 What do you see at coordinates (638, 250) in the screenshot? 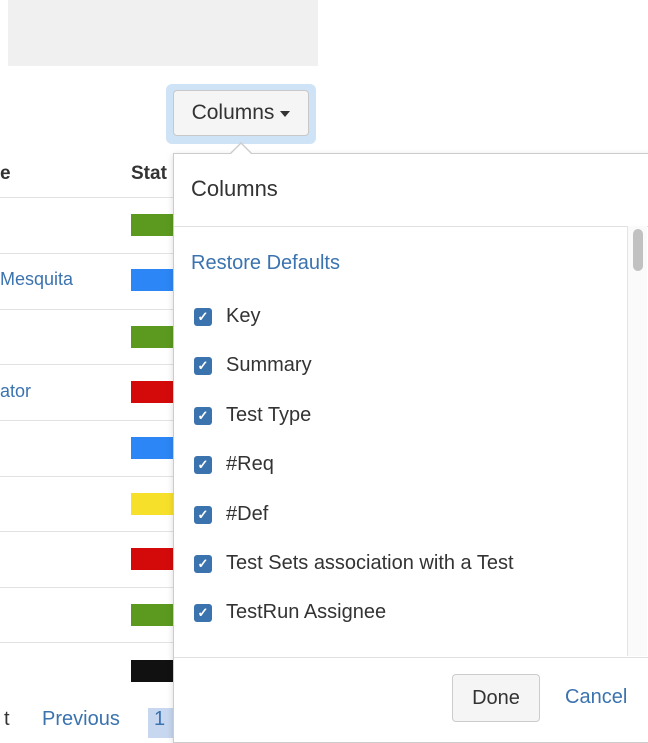
I see `option-list-scrollbar-thumb` at bounding box center [638, 250].